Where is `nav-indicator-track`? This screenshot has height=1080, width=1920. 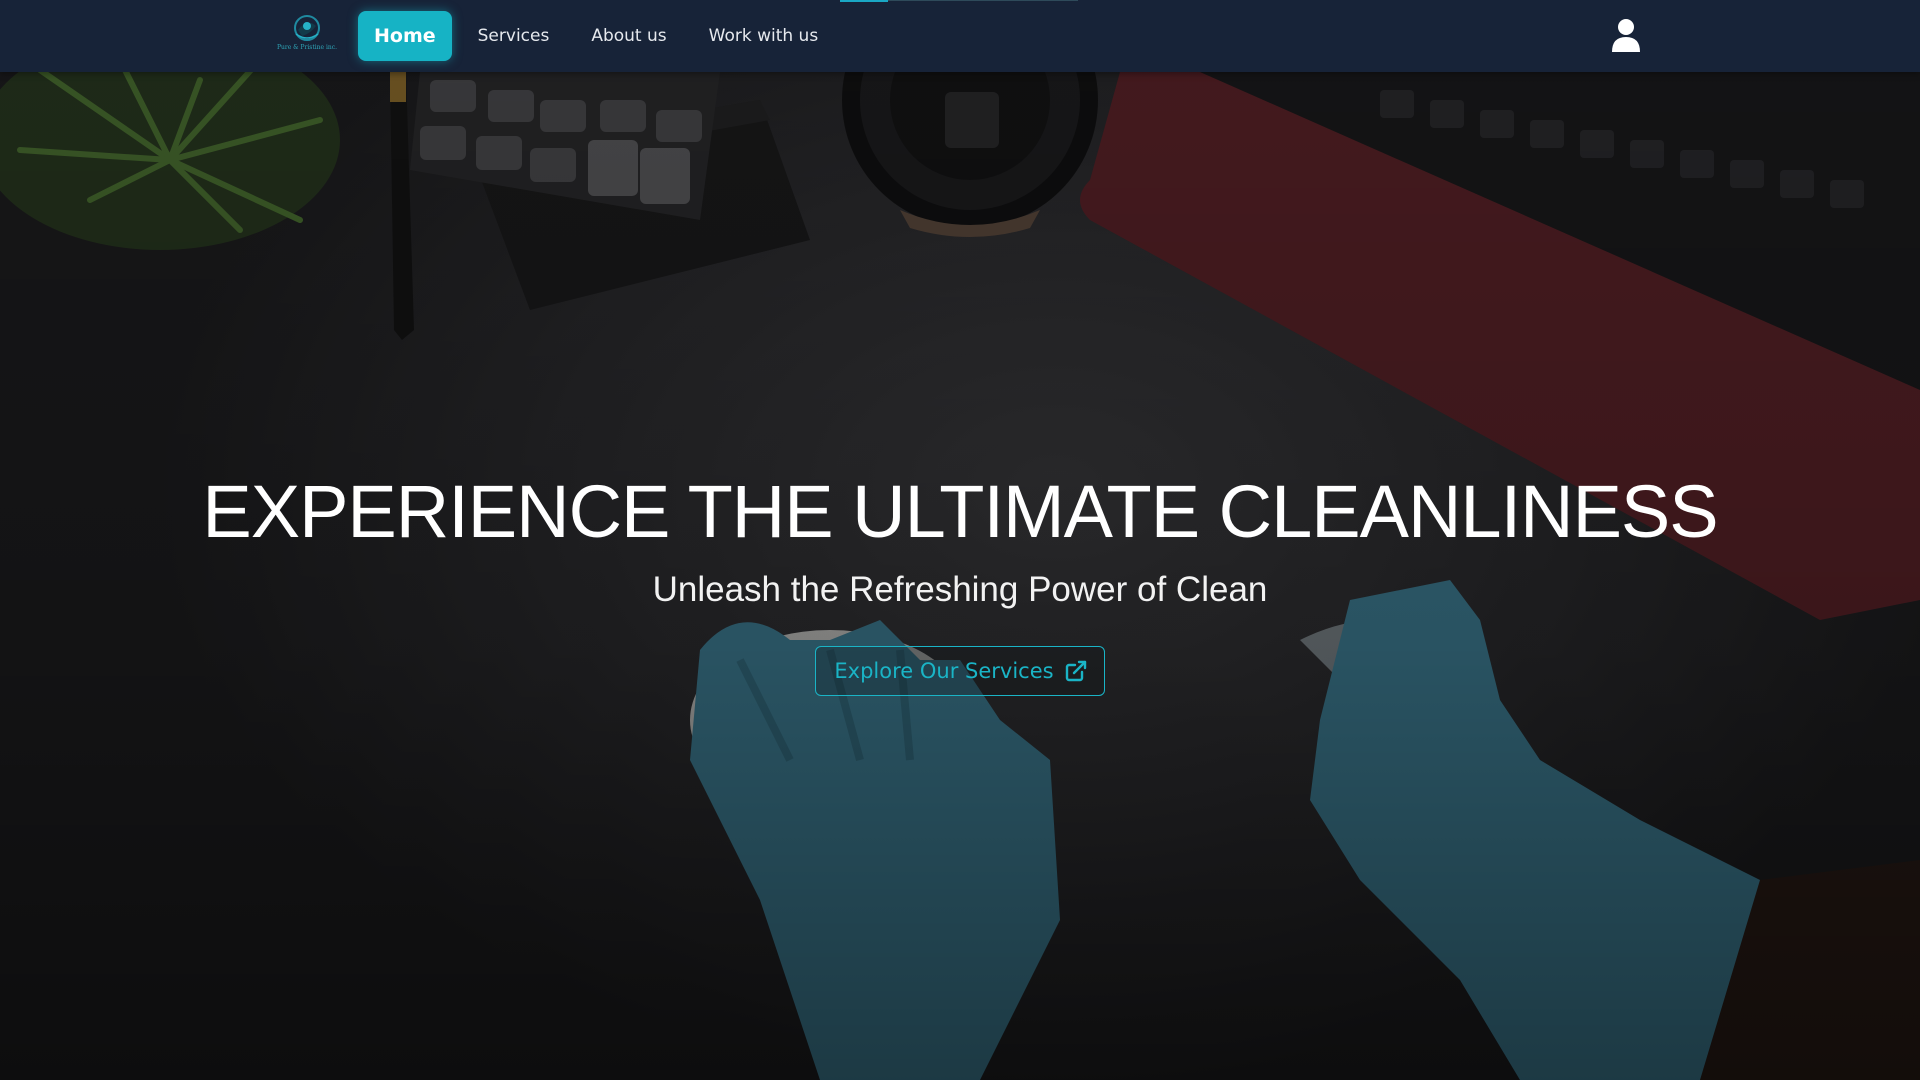 nav-indicator-track is located at coordinates (983, 0).